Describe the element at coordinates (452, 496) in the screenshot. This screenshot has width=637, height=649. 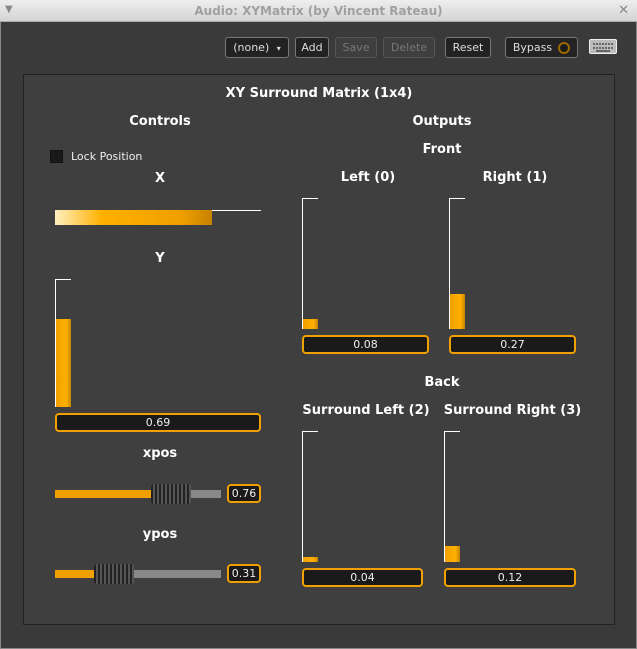
I see `surround-right-meter` at that location.